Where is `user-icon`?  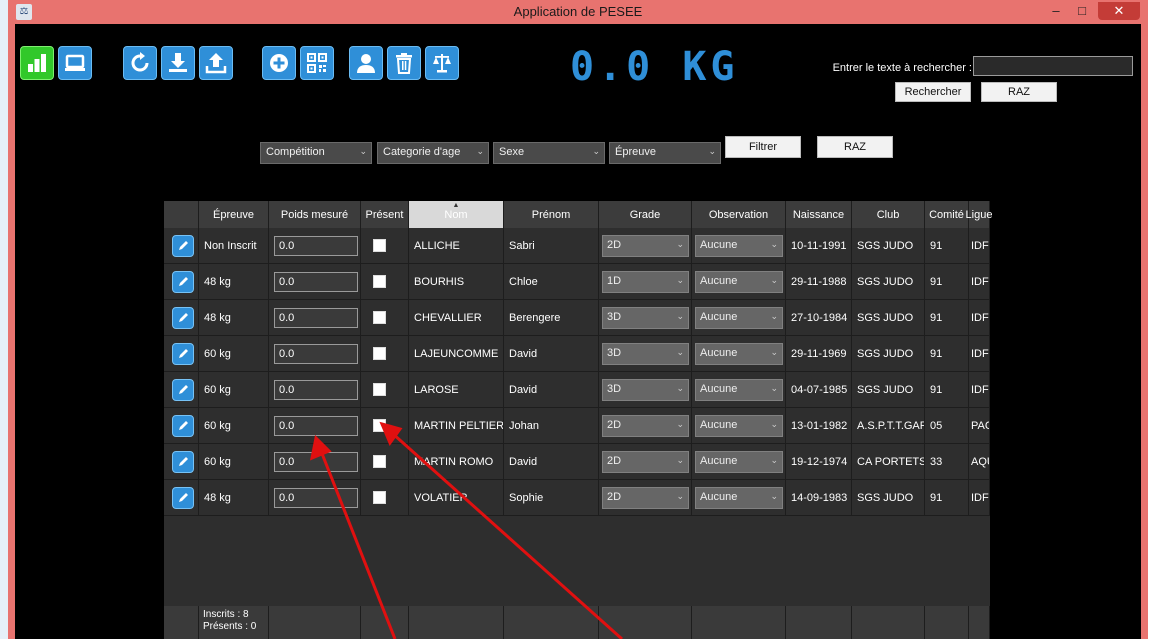
user-icon is located at coordinates (366, 63).